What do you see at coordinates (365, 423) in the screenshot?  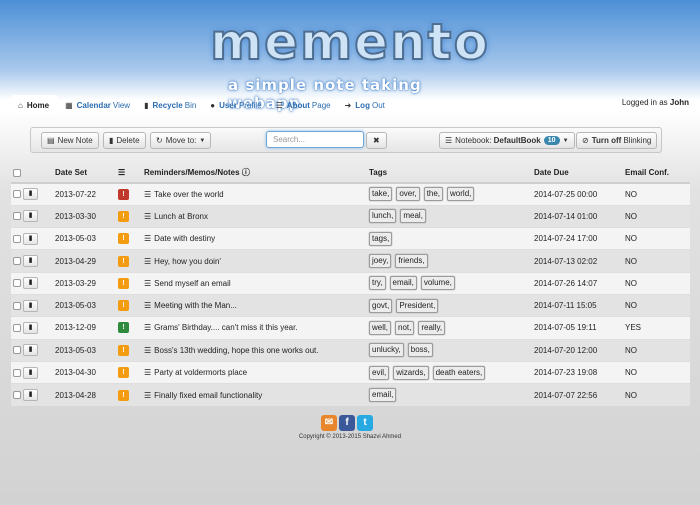 I see `twitter-icon: t` at bounding box center [365, 423].